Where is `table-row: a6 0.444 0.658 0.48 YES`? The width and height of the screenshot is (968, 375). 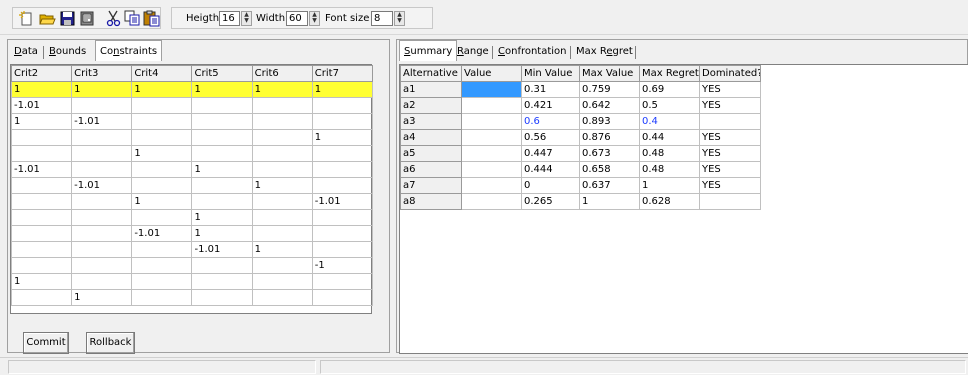
table-row: a6 0.444 0.658 0.48 YES is located at coordinates (580, 169).